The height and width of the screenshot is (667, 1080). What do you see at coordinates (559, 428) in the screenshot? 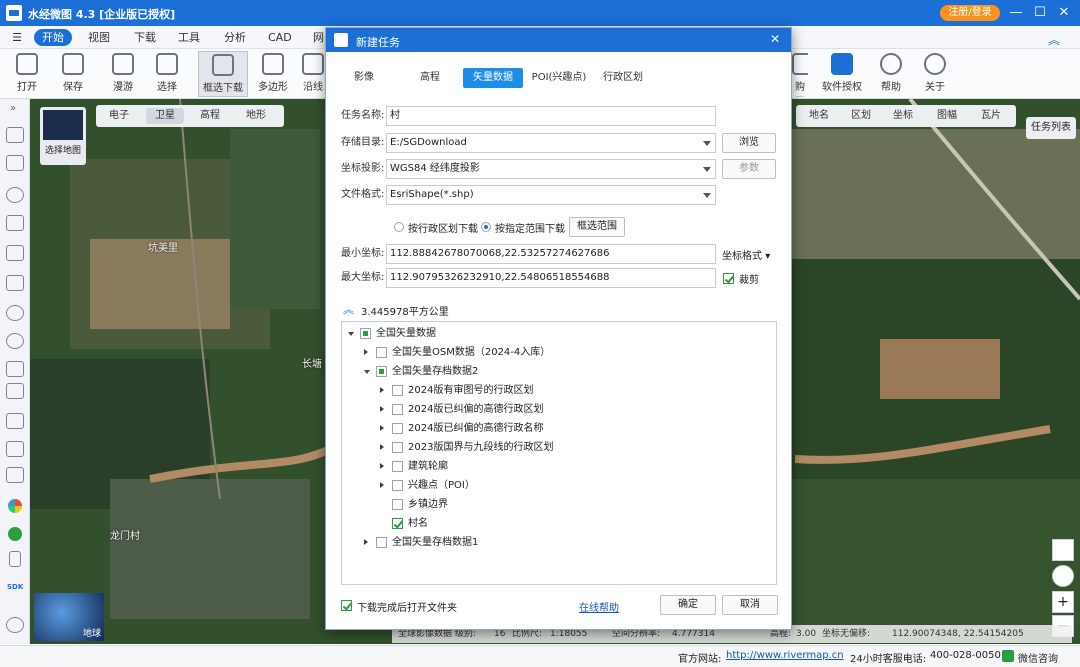
I see `tree-node: 2024版已纠偏的高德行政名称` at bounding box center [559, 428].